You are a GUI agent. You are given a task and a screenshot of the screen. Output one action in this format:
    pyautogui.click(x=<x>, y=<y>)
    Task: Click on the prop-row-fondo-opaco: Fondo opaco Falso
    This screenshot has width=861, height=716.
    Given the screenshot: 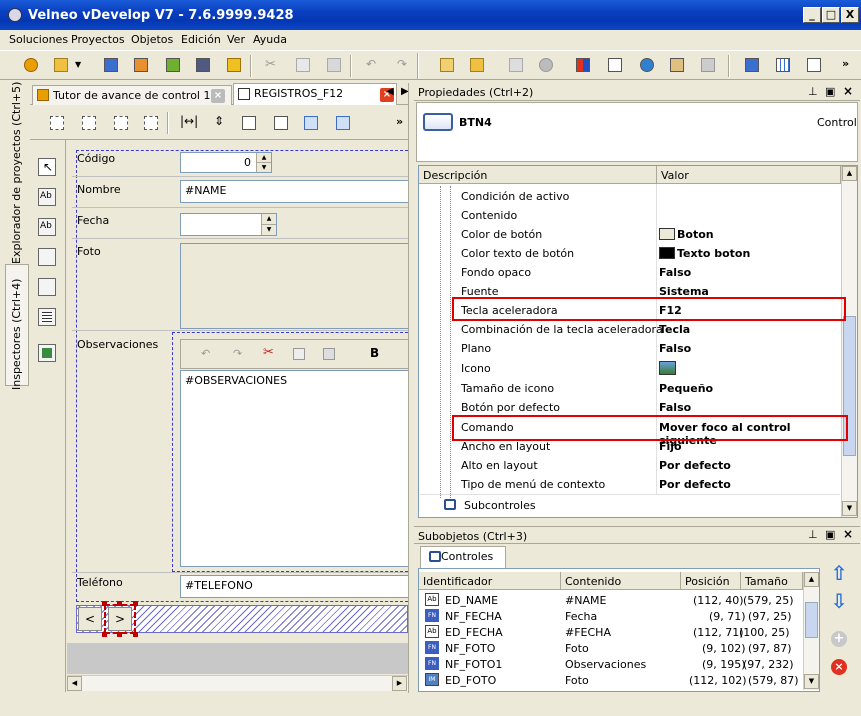 What is the action you would take?
    pyautogui.click(x=629, y=272)
    